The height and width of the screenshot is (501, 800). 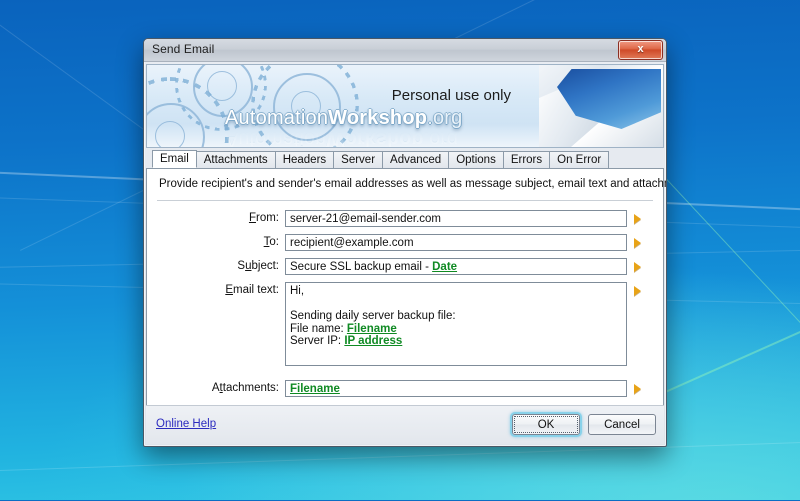 What do you see at coordinates (638, 242) in the screenshot?
I see `to-expand-arrow-icon` at bounding box center [638, 242].